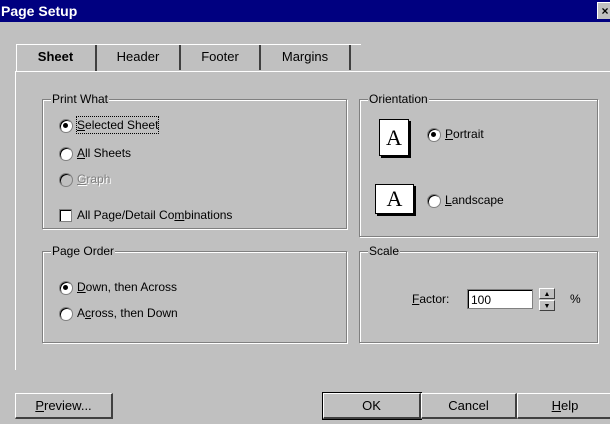 Image resolution: width=610 pixels, height=424 pixels. What do you see at coordinates (575, 299) in the screenshot?
I see `percent-unit: %` at bounding box center [575, 299].